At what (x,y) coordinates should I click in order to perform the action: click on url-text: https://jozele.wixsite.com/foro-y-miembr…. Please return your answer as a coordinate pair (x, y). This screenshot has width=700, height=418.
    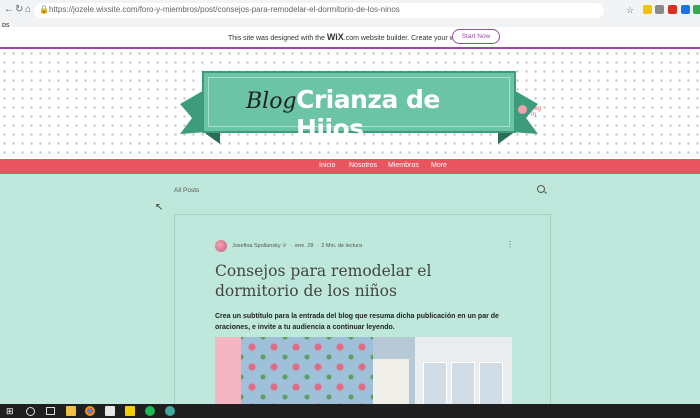
    Looking at the image, I should click on (224, 9).